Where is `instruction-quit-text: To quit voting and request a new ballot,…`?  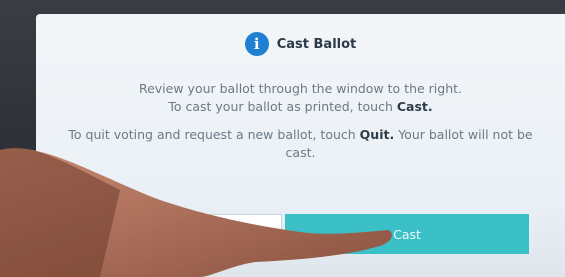
instruction-quit-text: To quit voting and request a new ballot,… is located at coordinates (214, 134).